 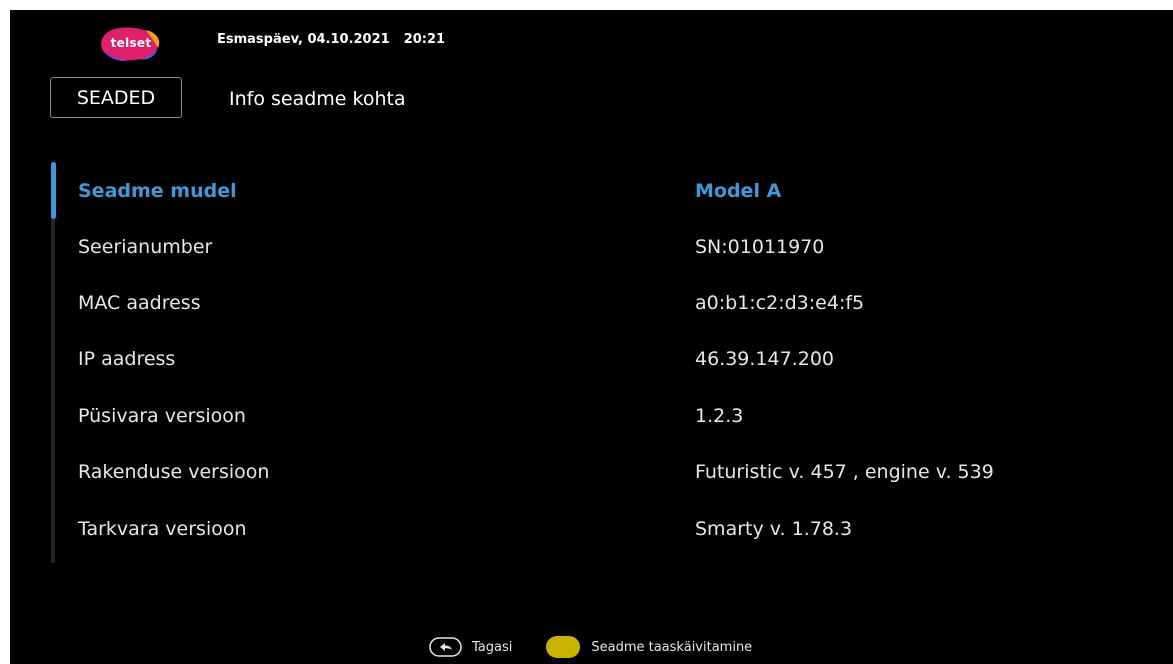 I want to click on info-value: SN:01011970, so click(x=760, y=247).